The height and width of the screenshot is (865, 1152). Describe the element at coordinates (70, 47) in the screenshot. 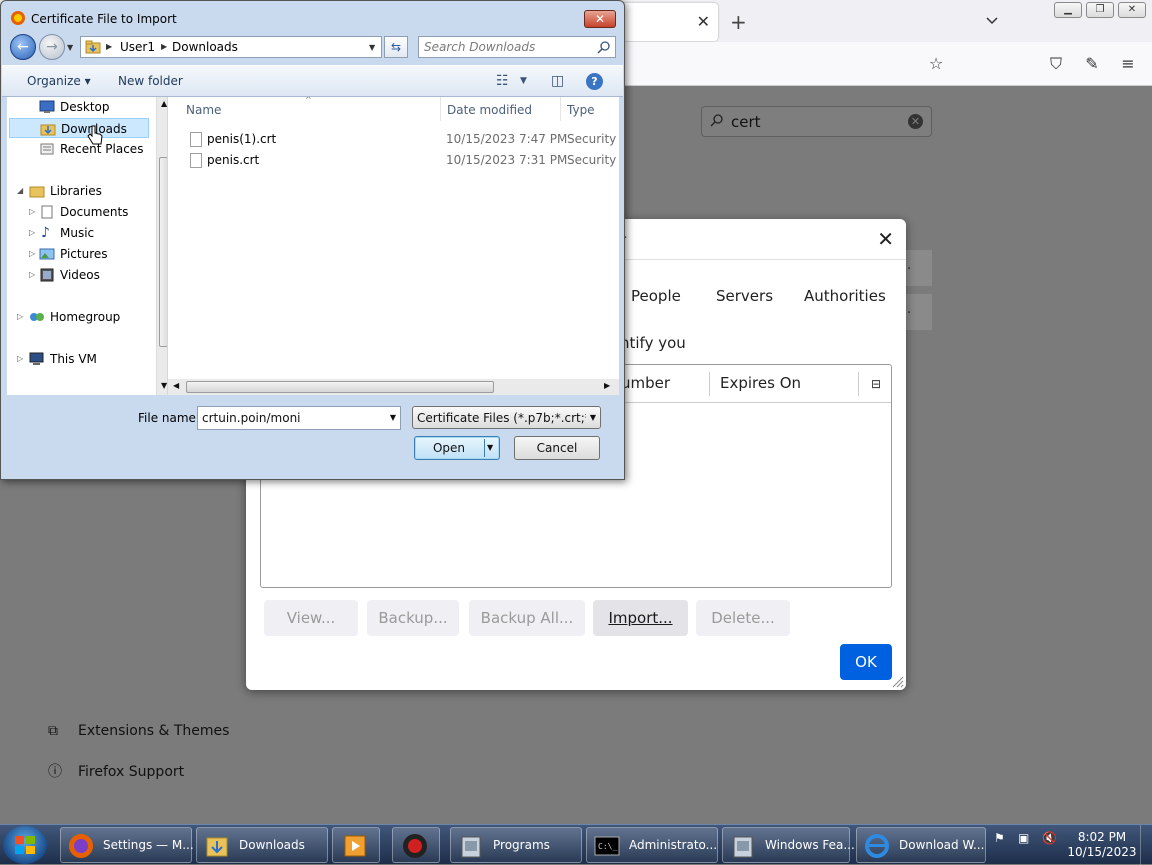

I see `recent-locations-icon: ▼` at that location.